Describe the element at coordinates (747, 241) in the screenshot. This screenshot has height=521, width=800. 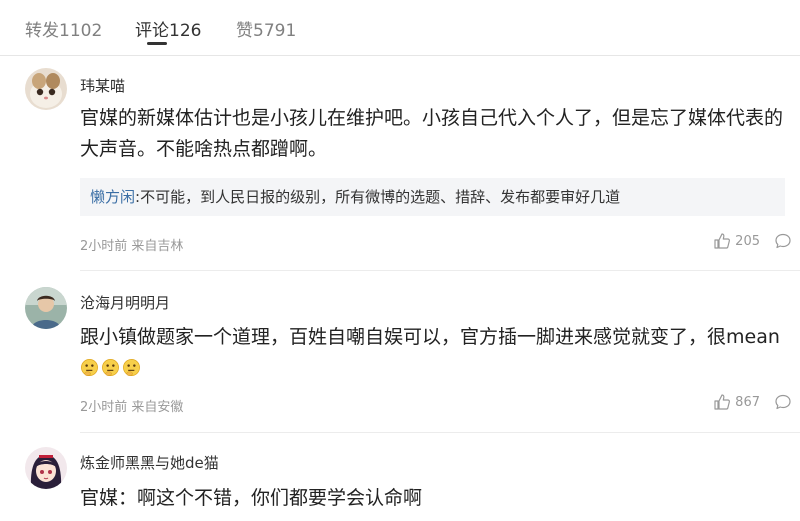
I see `like-count: 205` at that location.